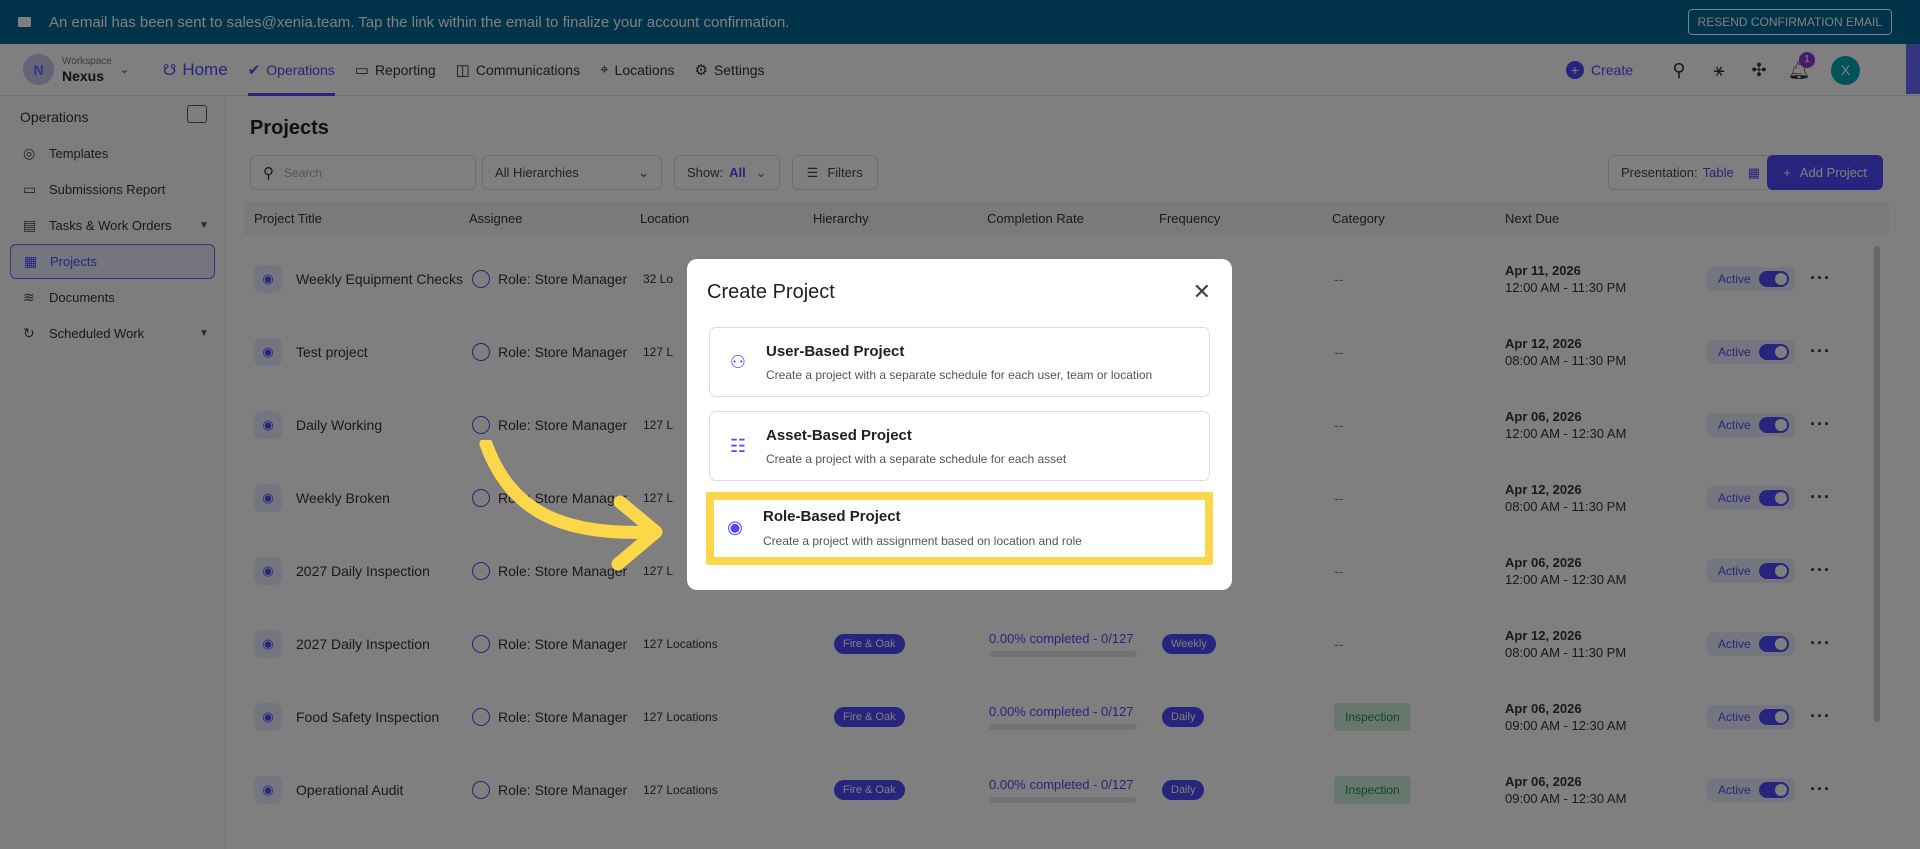 The image size is (1920, 849). I want to click on asset-icon: ☷, so click(738, 445).